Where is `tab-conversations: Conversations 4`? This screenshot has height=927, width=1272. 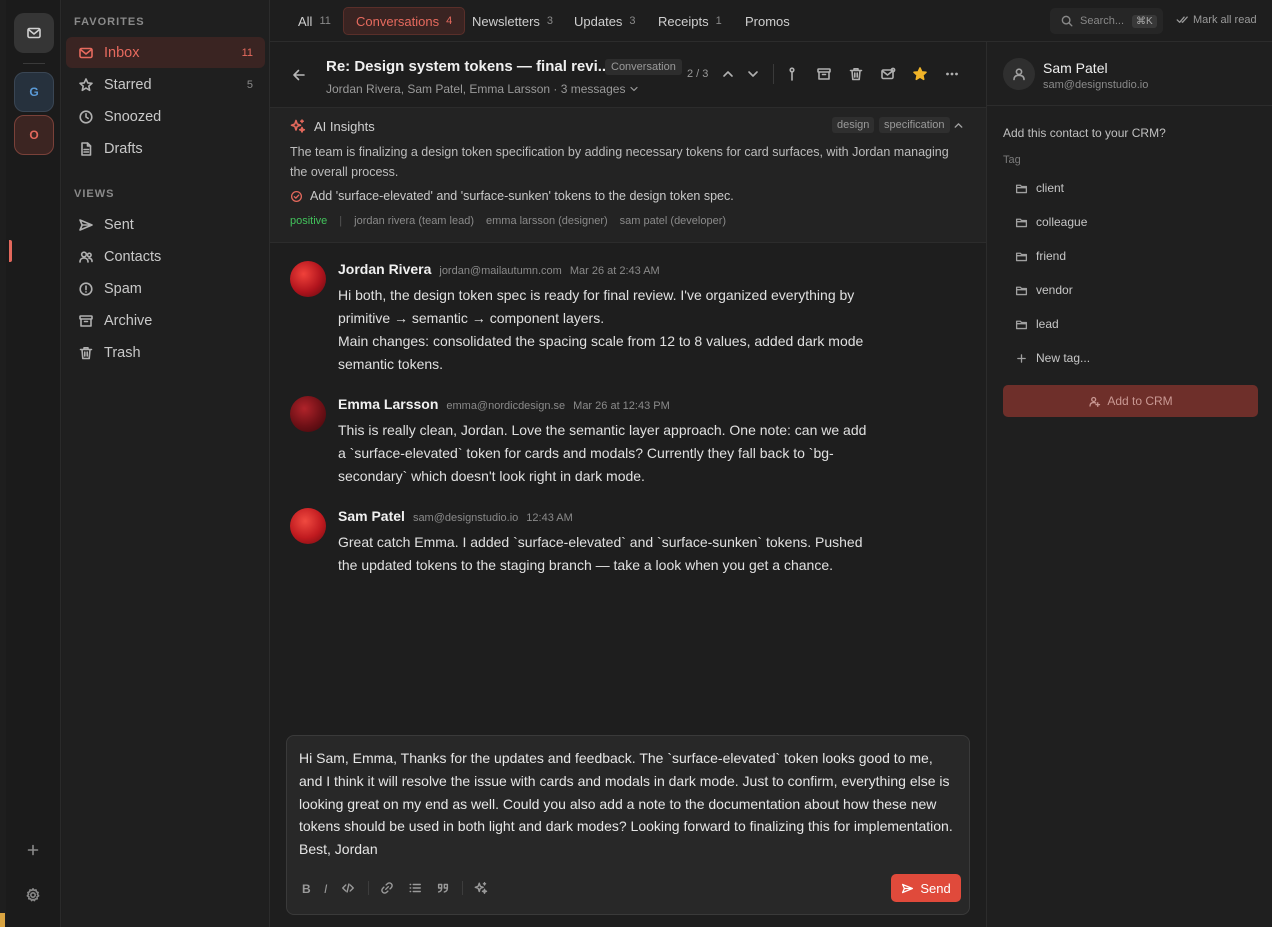 tab-conversations: Conversations 4 is located at coordinates (404, 21).